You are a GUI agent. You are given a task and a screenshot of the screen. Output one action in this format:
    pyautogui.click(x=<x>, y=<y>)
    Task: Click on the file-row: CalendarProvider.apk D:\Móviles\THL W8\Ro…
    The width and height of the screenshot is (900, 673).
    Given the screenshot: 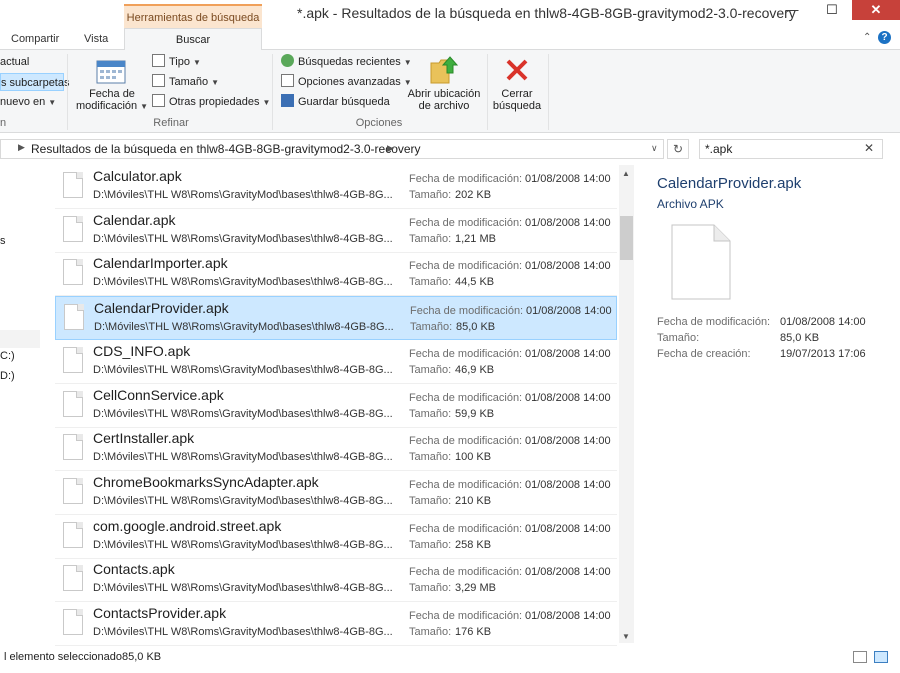 What is the action you would take?
    pyautogui.click(x=336, y=318)
    